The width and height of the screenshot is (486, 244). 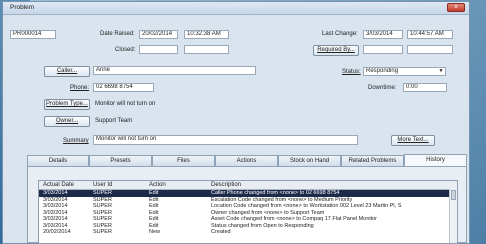 What do you see at coordinates (123, 87) in the screenshot?
I see `phone-field: 02 6698 8754` at bounding box center [123, 87].